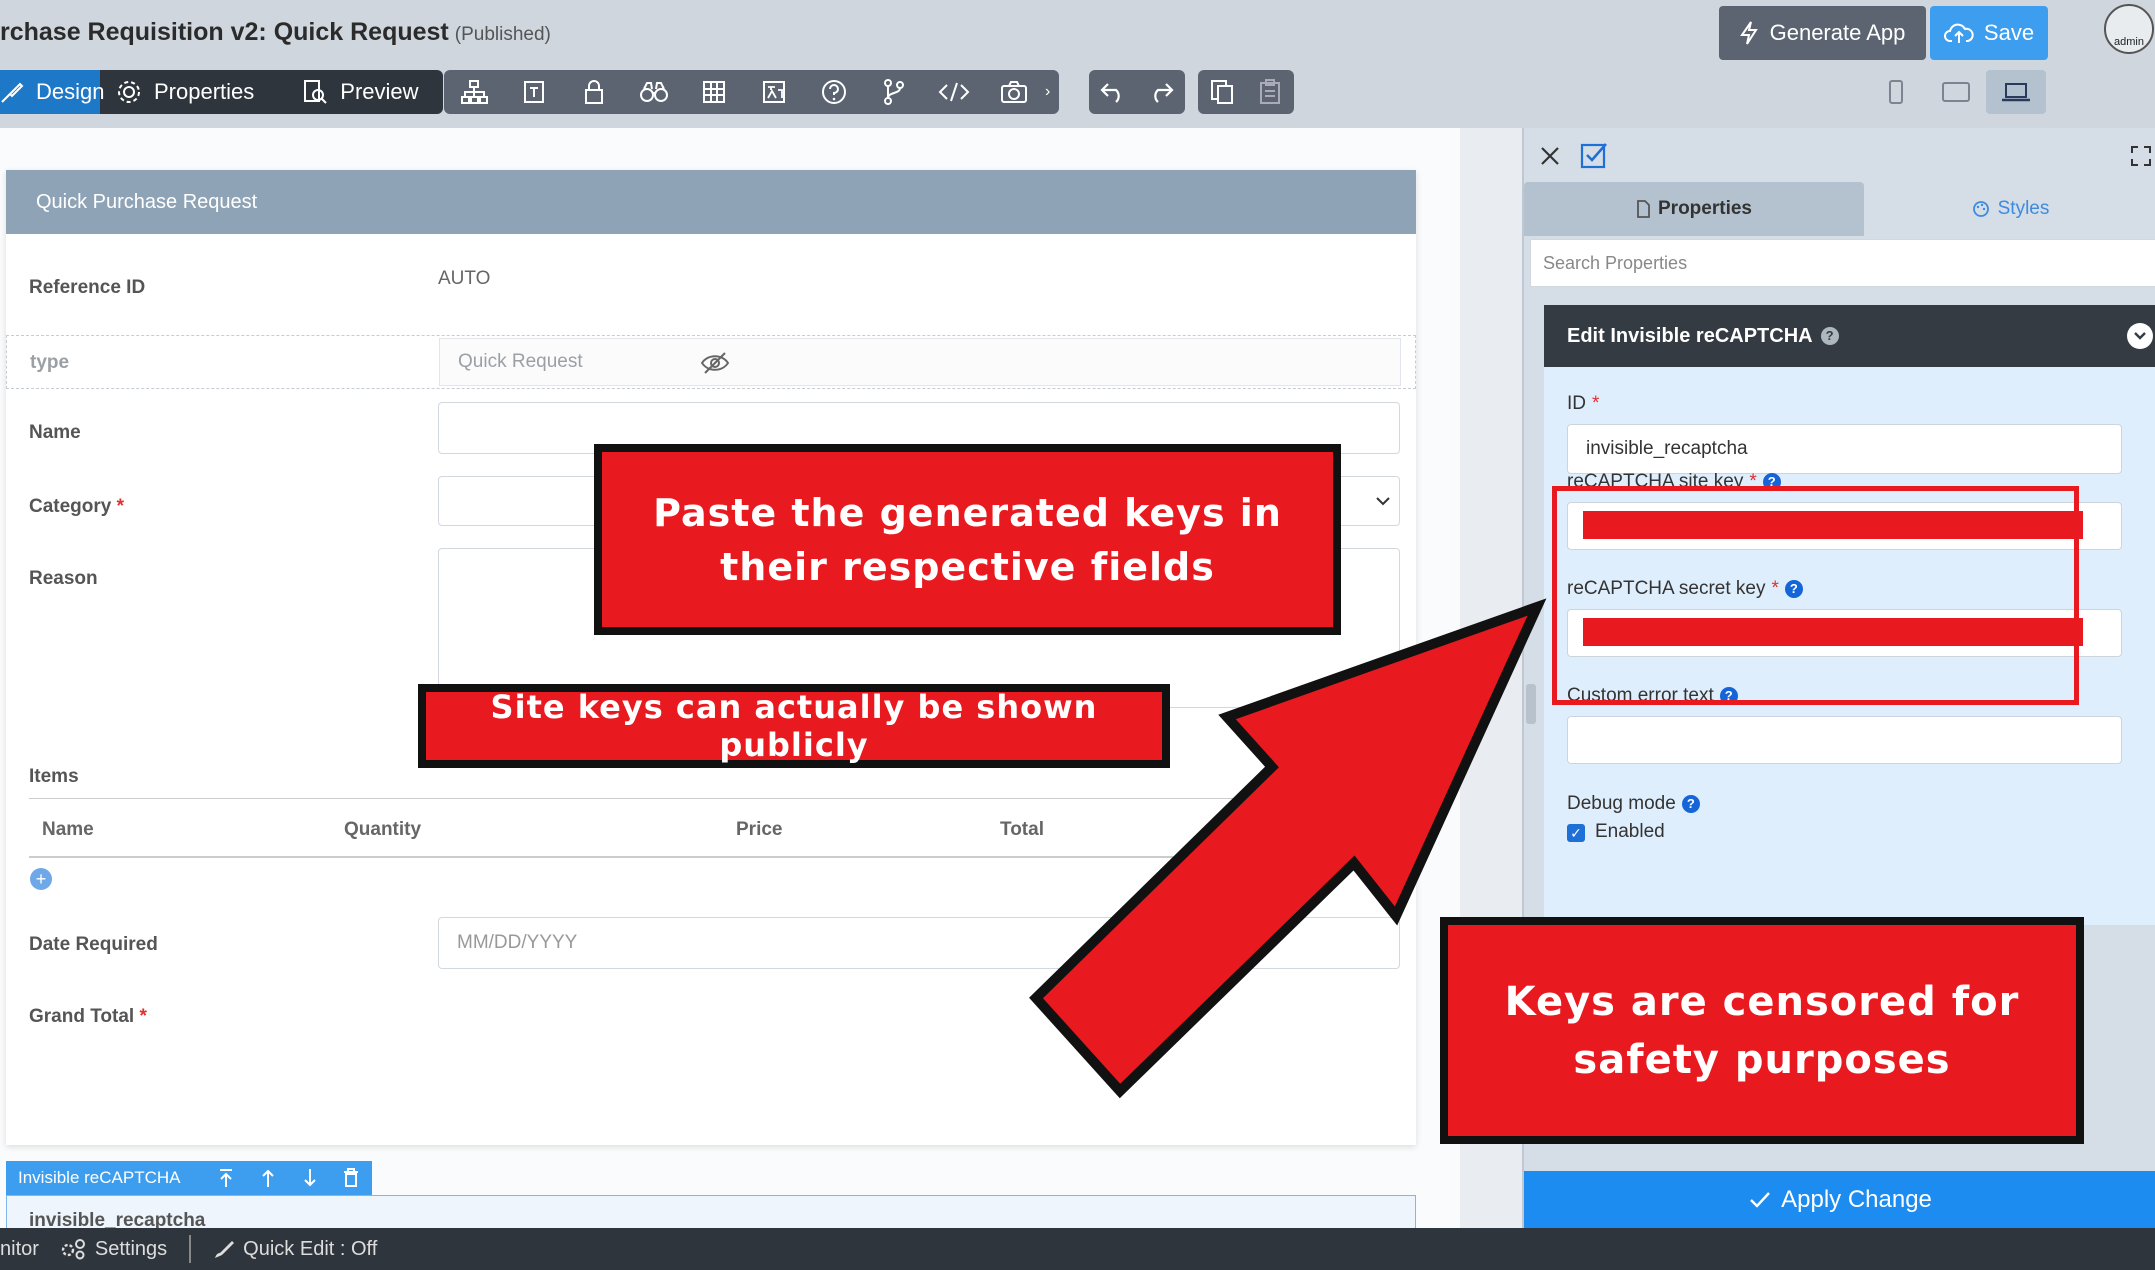  I want to click on tree-icon, so click(474, 92).